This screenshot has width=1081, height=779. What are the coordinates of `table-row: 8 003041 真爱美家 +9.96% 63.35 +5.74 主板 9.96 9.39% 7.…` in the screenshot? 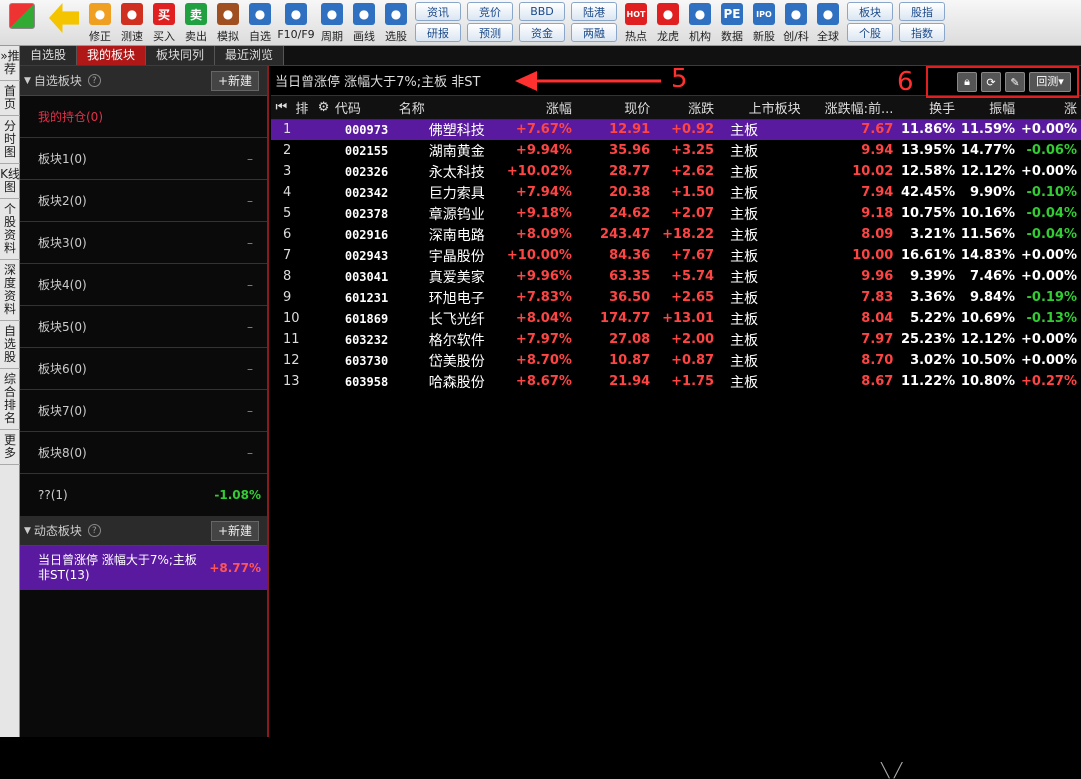 It's located at (676, 276).